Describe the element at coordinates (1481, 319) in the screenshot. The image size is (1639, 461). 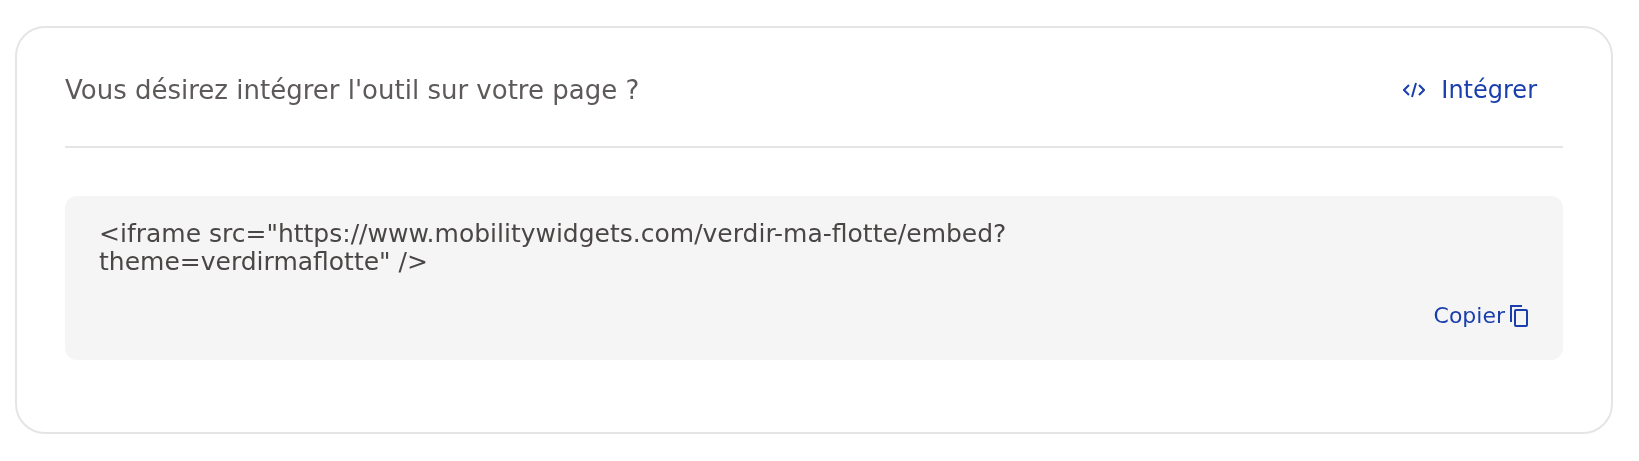
I see `copy-button: Copier` at that location.